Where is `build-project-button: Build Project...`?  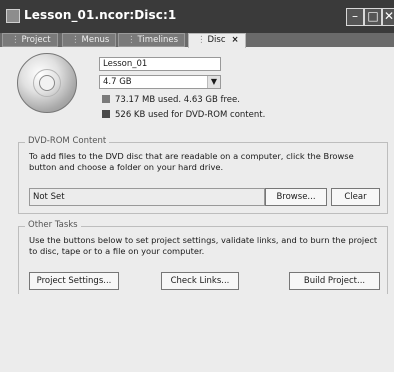 build-project-button: Build Project... is located at coordinates (334, 281).